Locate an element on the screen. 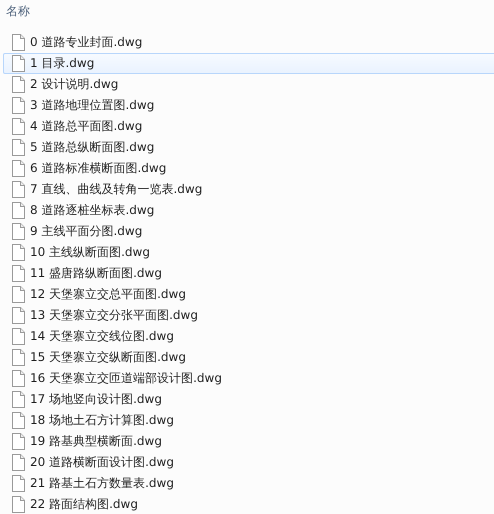  file-name: 14 天堡寨立交线位图.dwg is located at coordinates (102, 336).